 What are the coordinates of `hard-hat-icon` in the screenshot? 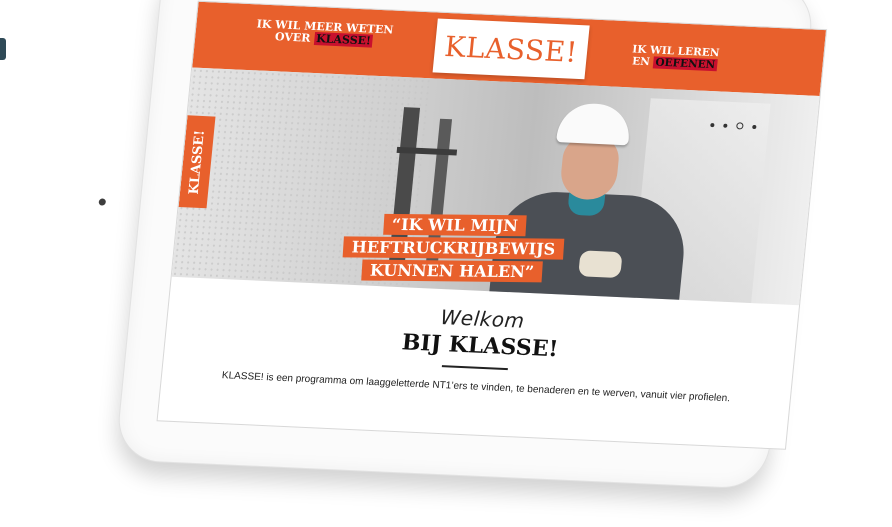 It's located at (594, 124).